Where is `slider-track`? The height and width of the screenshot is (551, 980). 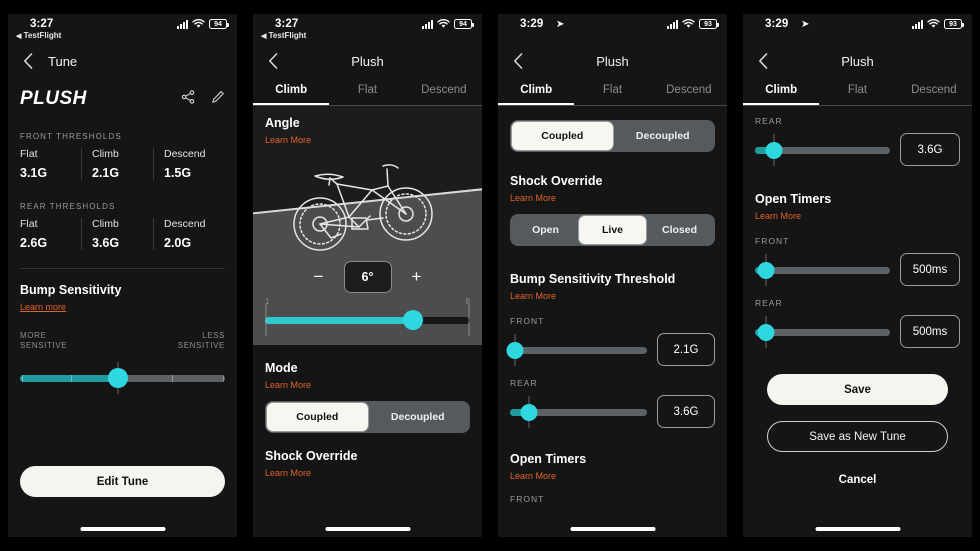
slider-track is located at coordinates (578, 350).